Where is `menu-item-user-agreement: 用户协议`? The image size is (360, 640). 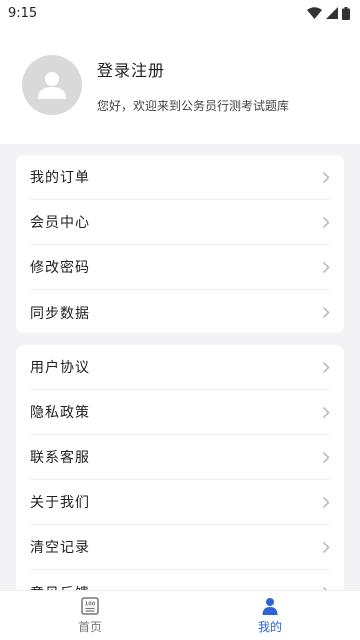
menu-item-user-agreement: 用户协议 is located at coordinates (180, 367).